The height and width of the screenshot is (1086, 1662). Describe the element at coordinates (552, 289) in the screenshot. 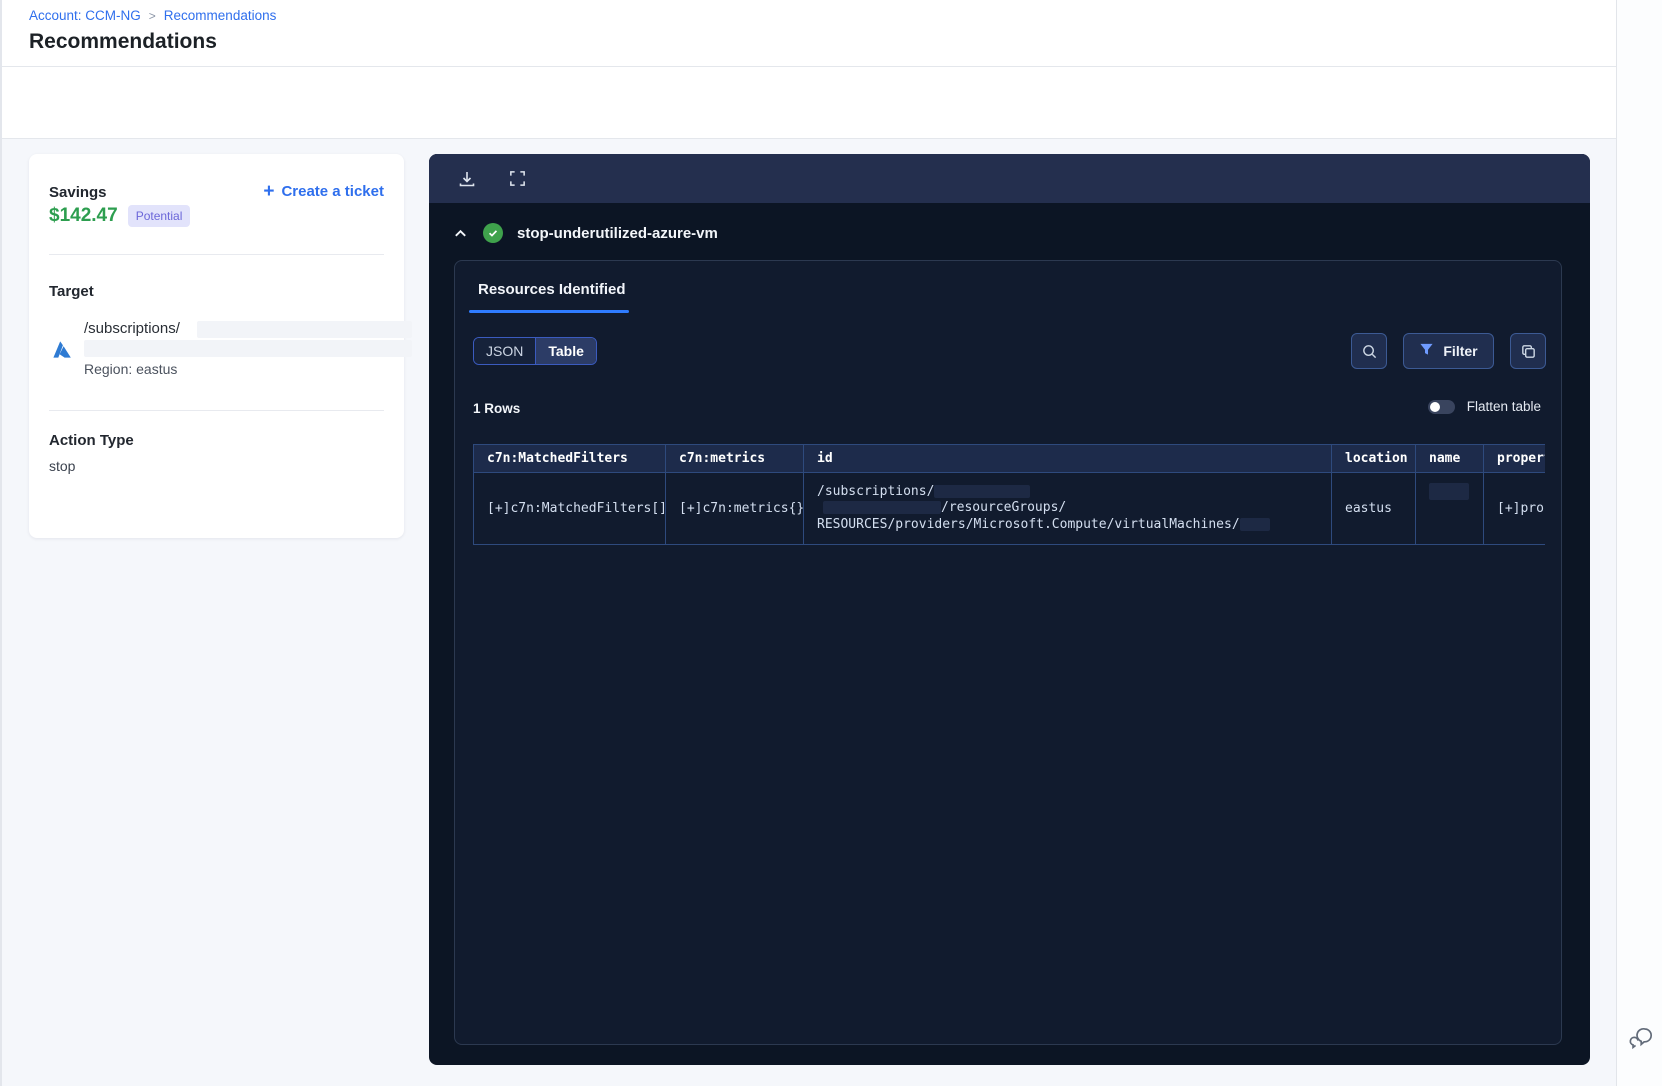

I see `tab-resources-identified: Resources Identified` at that location.